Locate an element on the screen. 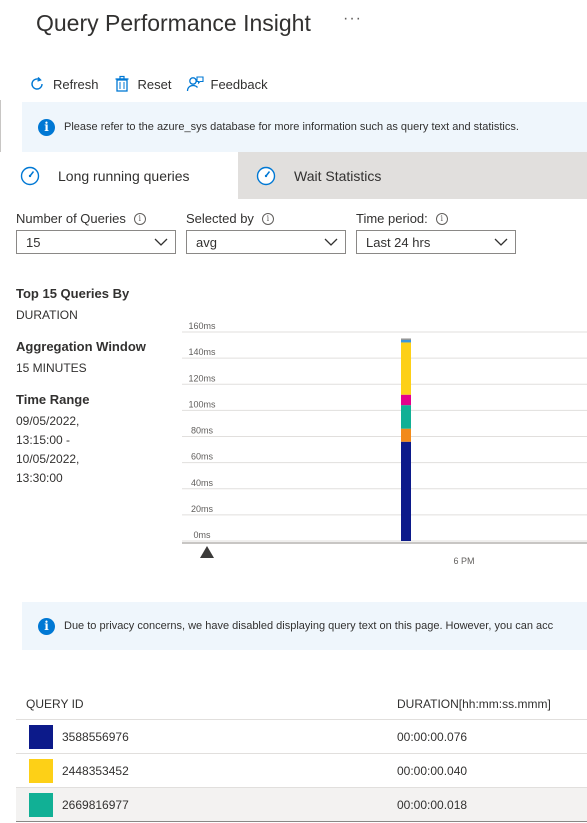 The image size is (587, 823). num-queries-label: Number of Queries i is located at coordinates (81, 218).